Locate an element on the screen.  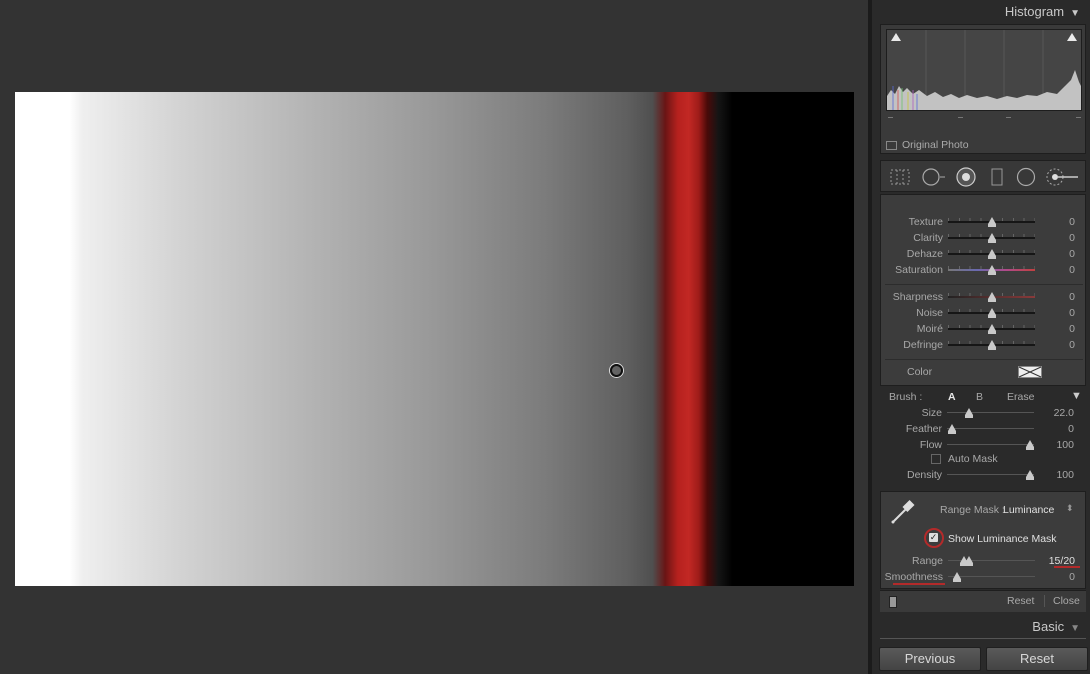
slider-label: Dehaze is located at coordinates (924, 254).